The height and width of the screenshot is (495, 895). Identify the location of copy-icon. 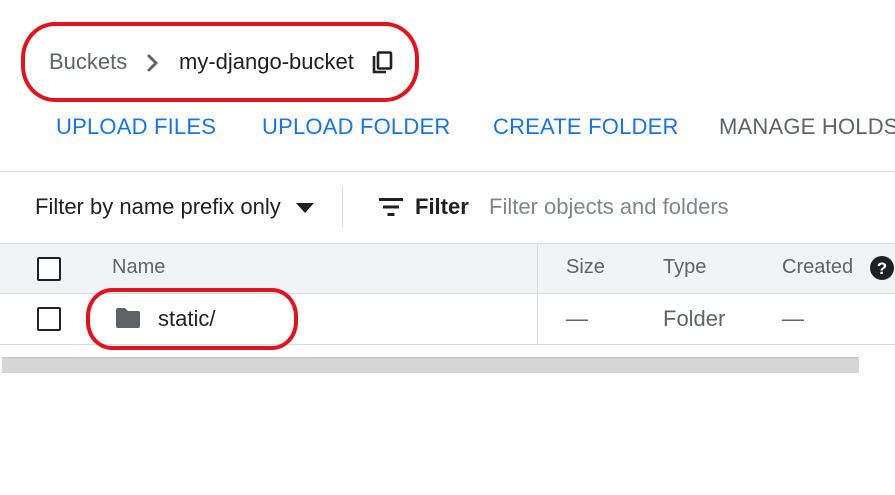
(383, 63).